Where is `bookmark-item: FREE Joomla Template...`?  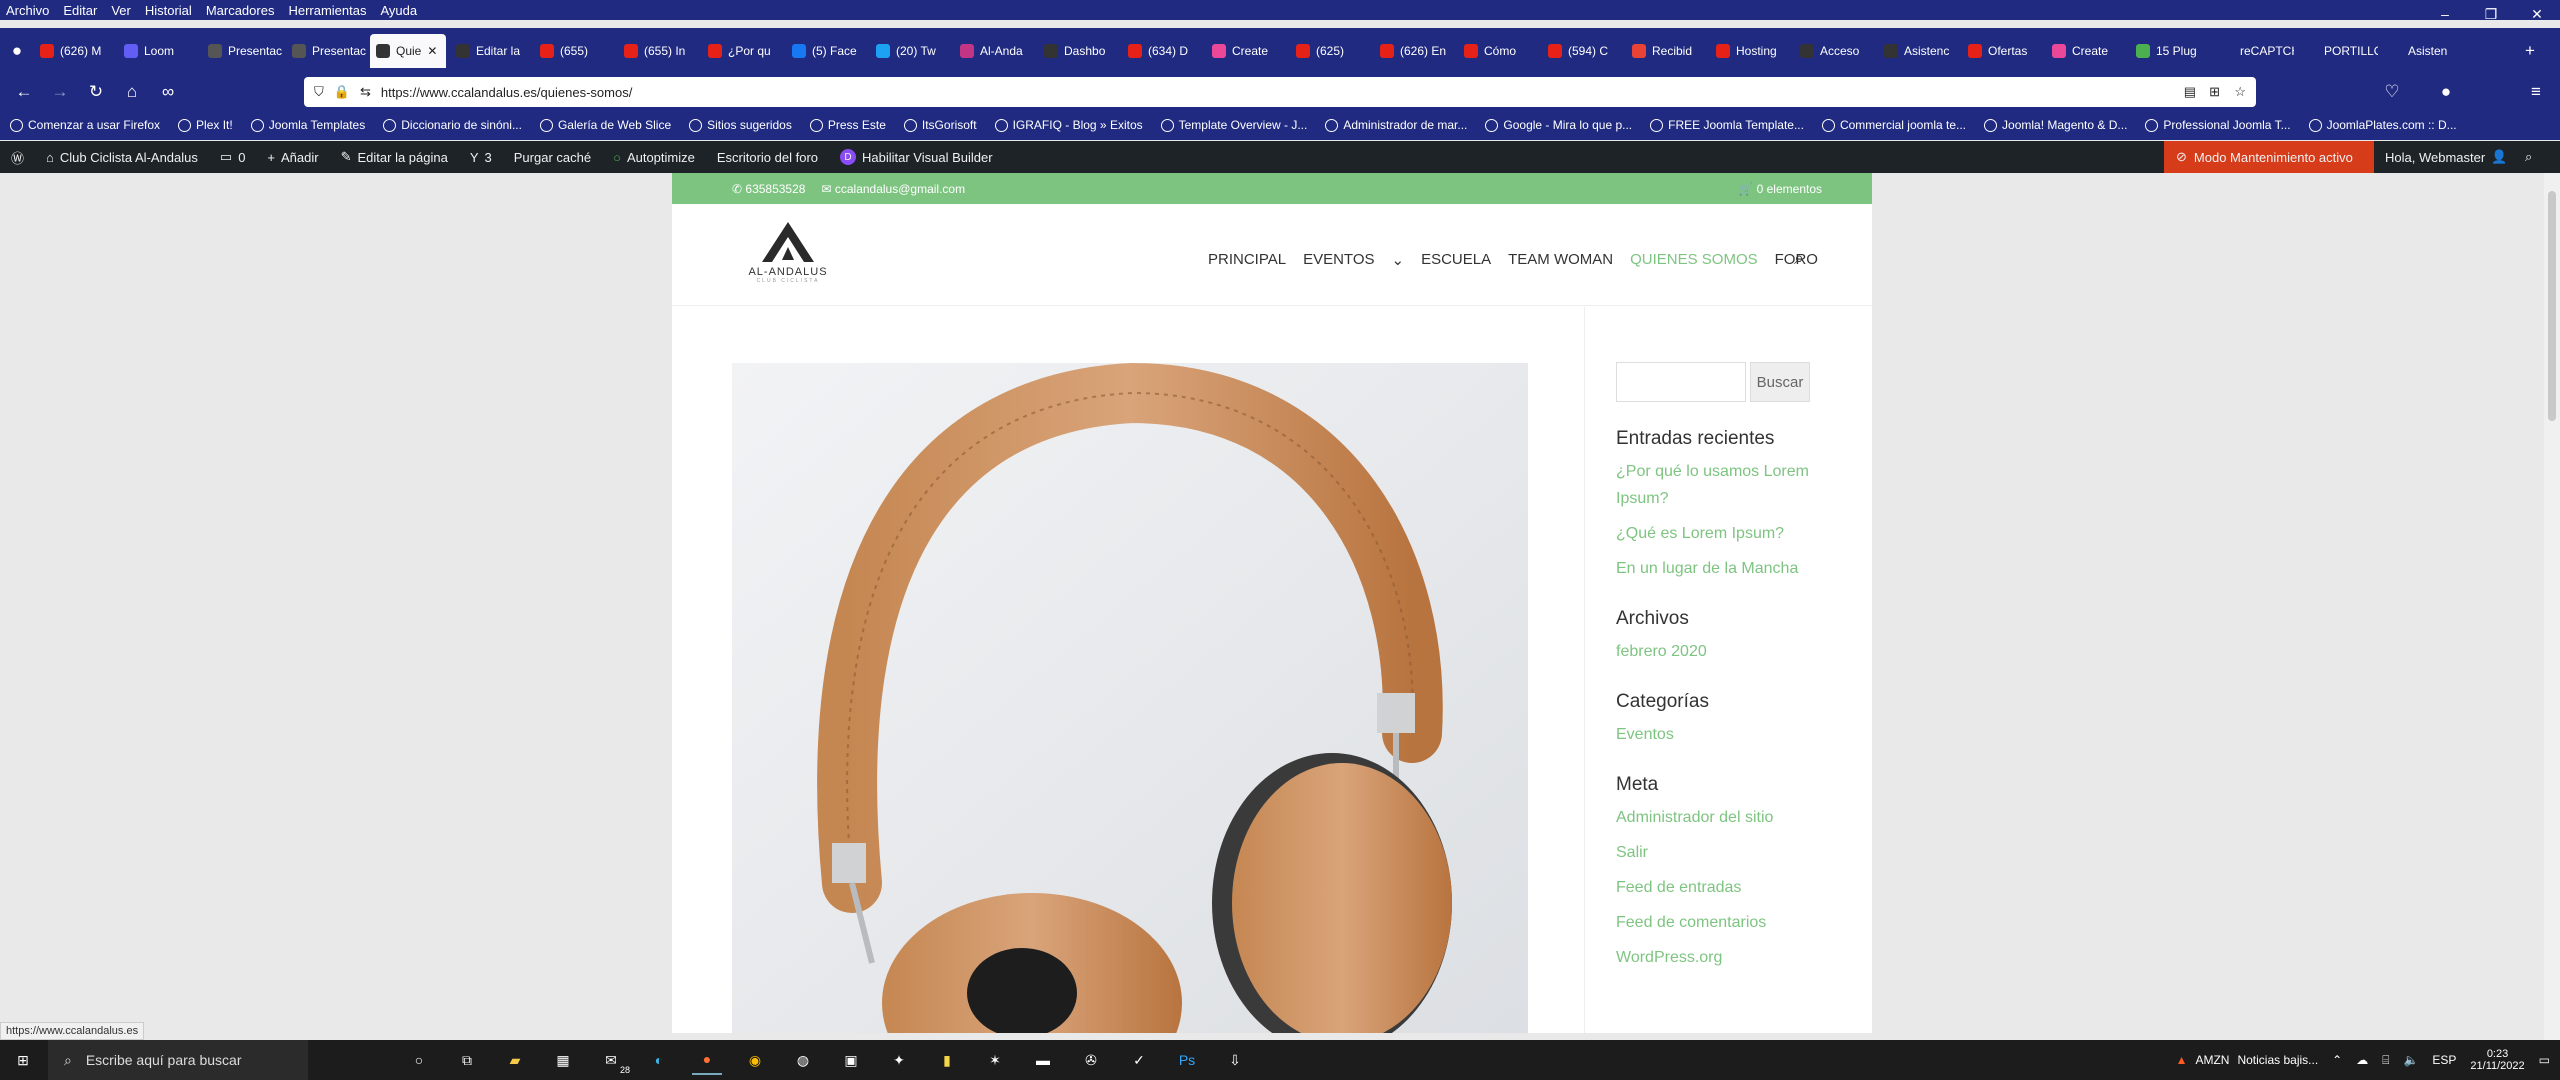 bookmark-item: FREE Joomla Template... is located at coordinates (1727, 125).